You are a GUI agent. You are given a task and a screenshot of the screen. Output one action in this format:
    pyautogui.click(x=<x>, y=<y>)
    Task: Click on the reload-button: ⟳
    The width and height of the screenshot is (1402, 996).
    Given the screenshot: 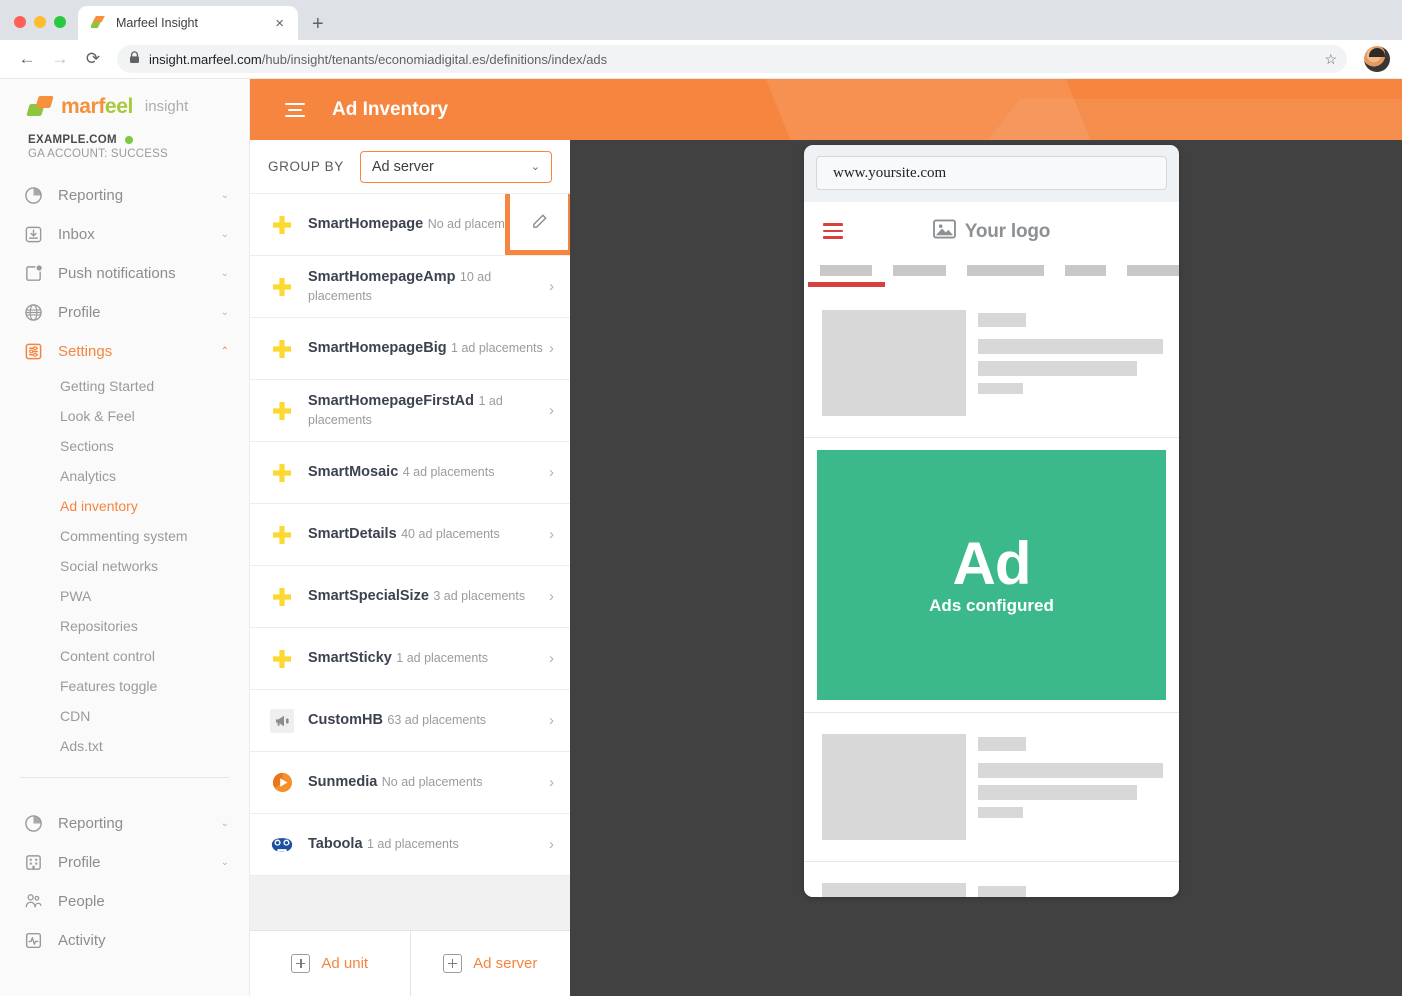 What is the action you would take?
    pyautogui.click(x=93, y=59)
    